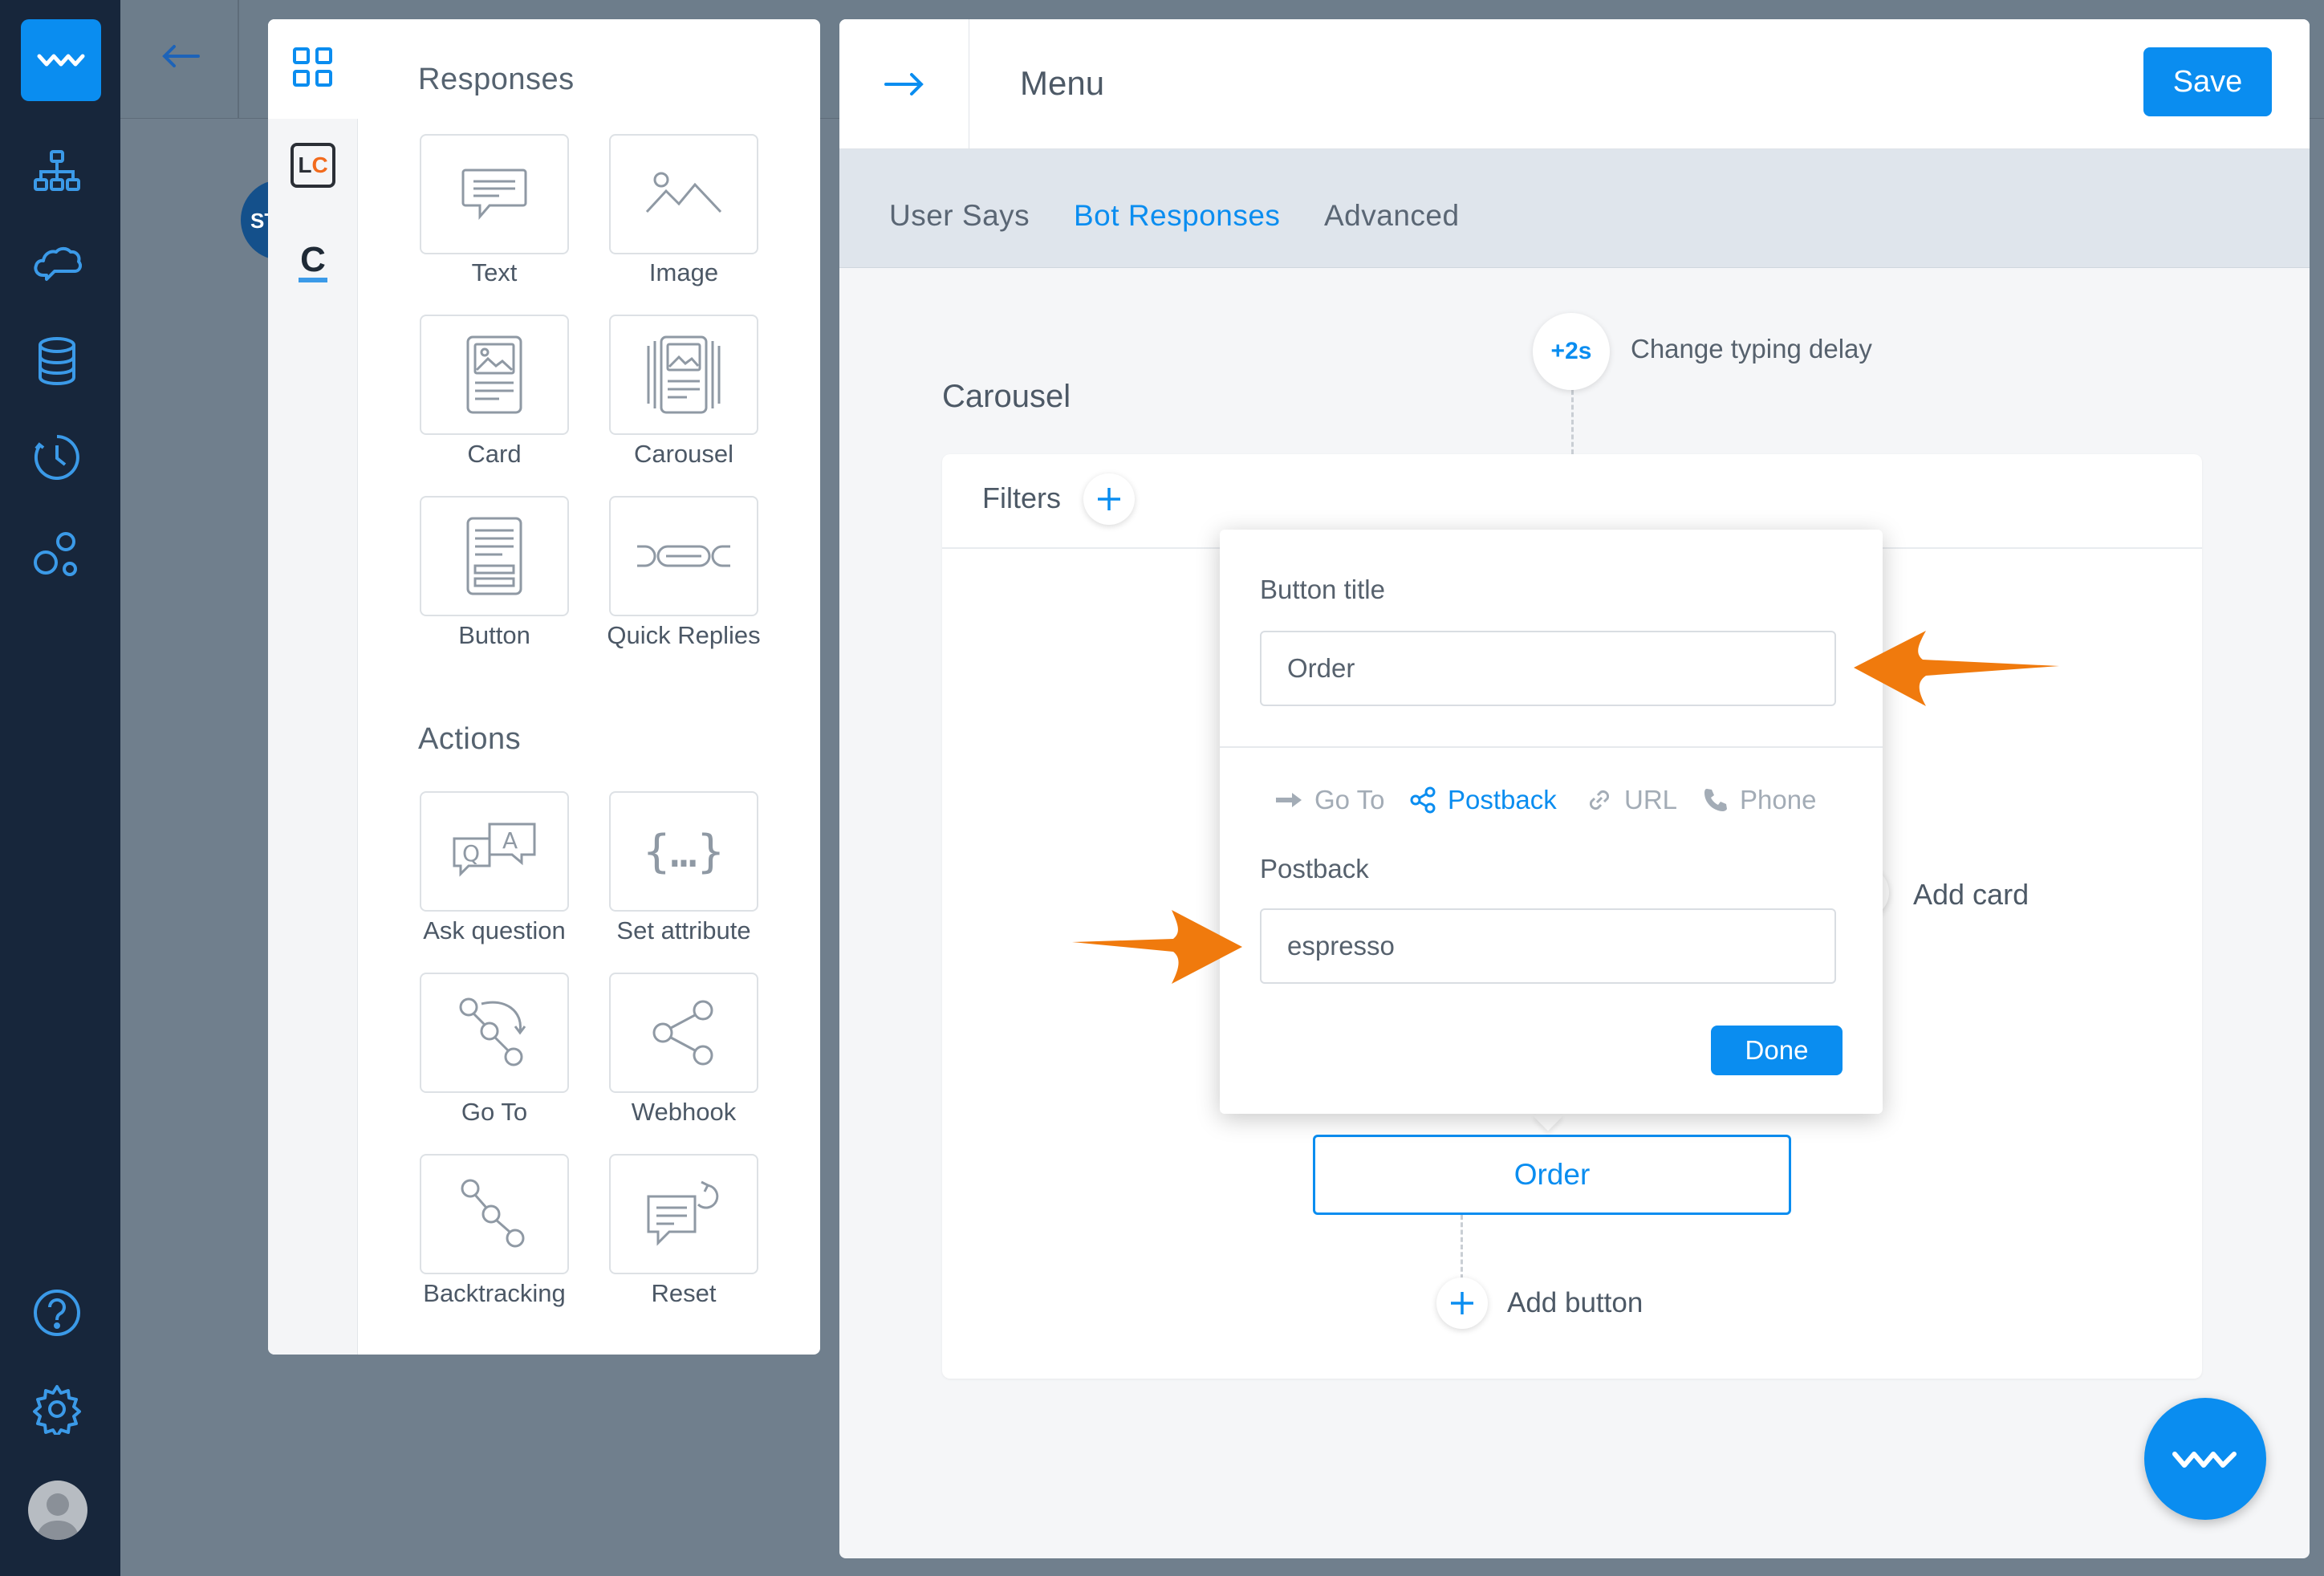 The width and height of the screenshot is (2324, 1576). What do you see at coordinates (494, 1293) in the screenshot?
I see `action-label-backtracking: Backtracking` at bounding box center [494, 1293].